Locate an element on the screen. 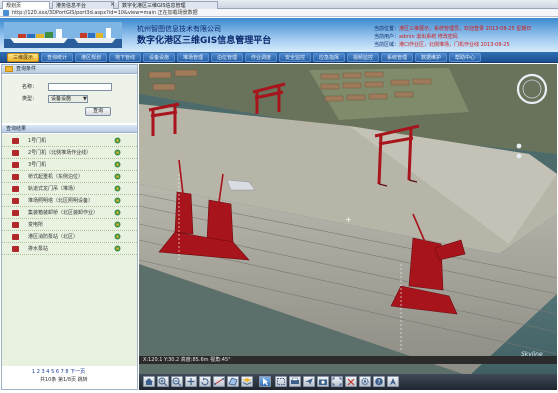  cursor-icon is located at coordinates (265, 381).